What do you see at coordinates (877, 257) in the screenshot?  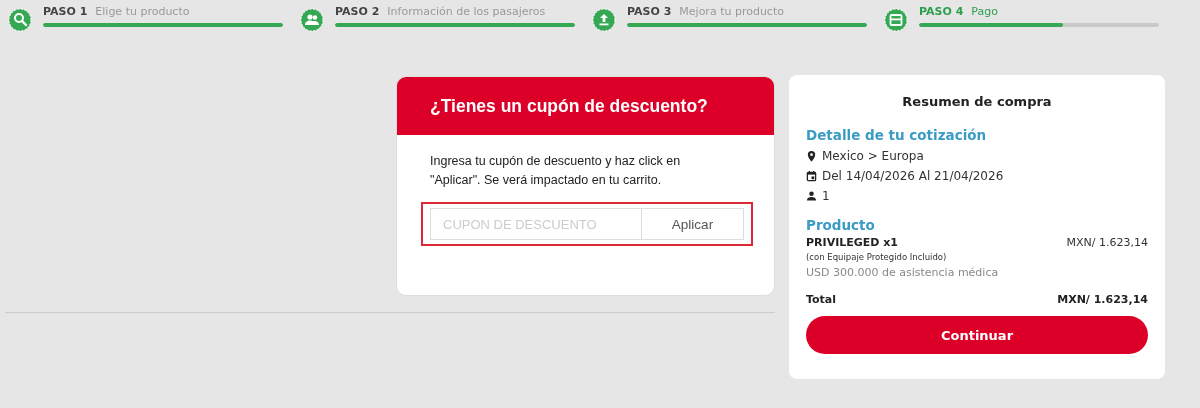 I see `product-note: (con Equipaje Protegido Incluido)` at bounding box center [877, 257].